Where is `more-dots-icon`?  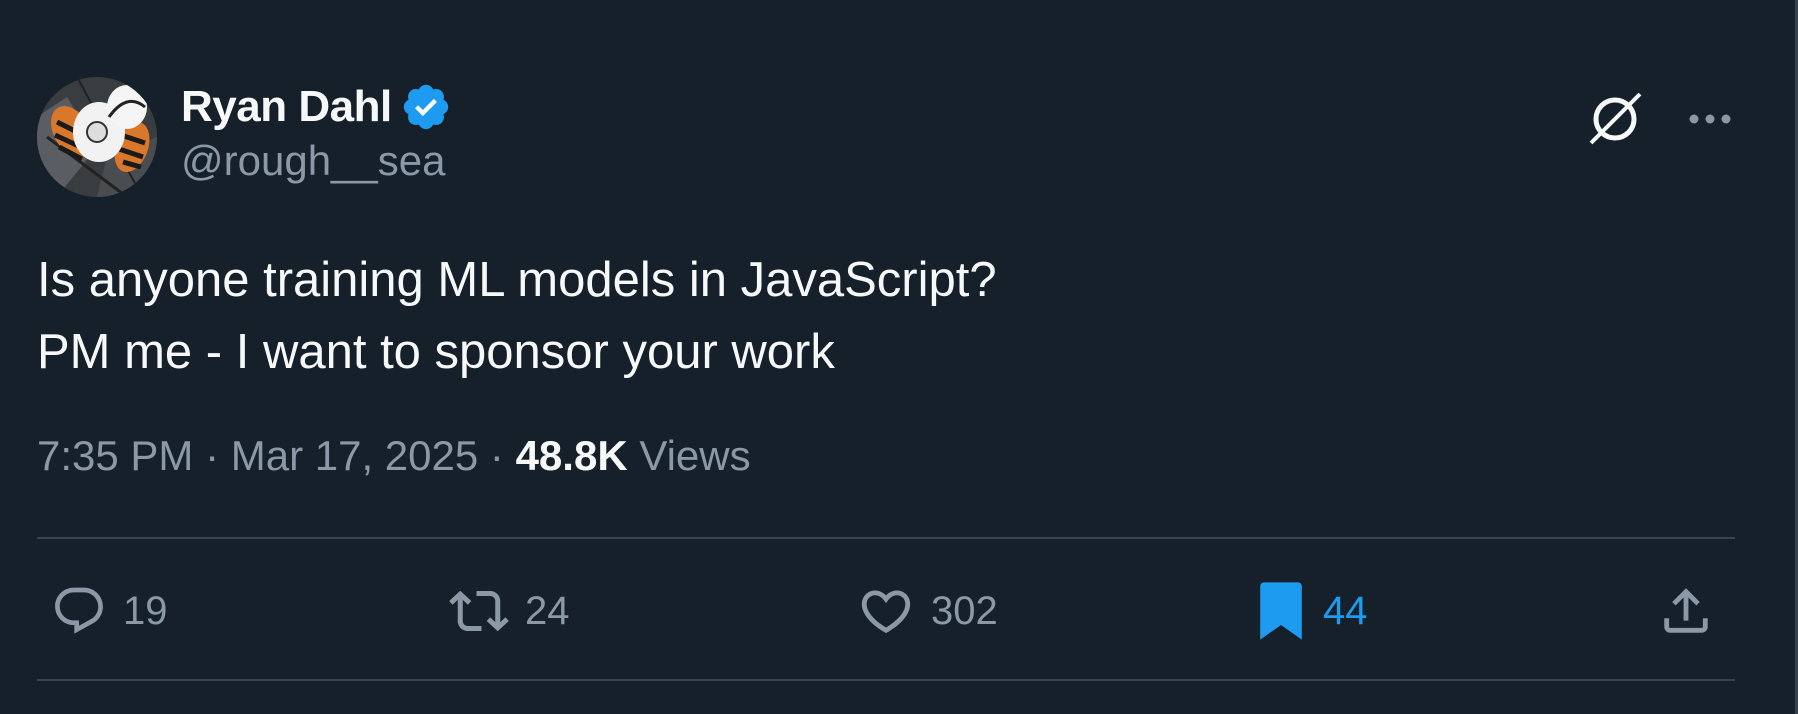
more-dots-icon is located at coordinates (1710, 119).